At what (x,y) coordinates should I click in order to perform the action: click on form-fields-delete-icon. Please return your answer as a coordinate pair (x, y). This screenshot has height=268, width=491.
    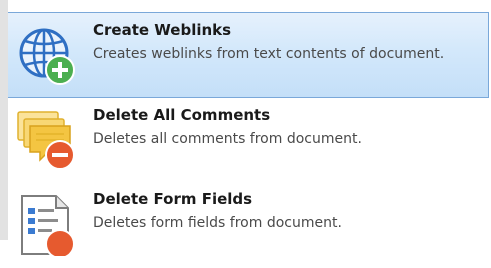
    Looking at the image, I should click on (48, 225).